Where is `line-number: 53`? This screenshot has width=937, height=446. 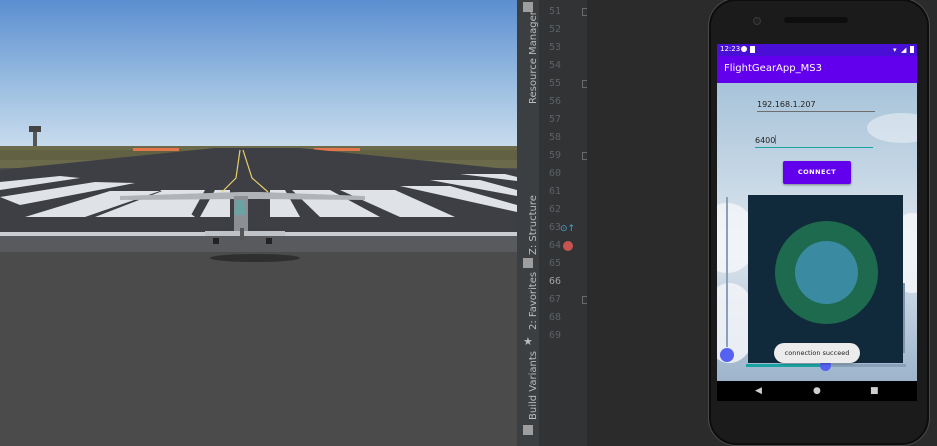 line-number: 53 is located at coordinates (554, 47).